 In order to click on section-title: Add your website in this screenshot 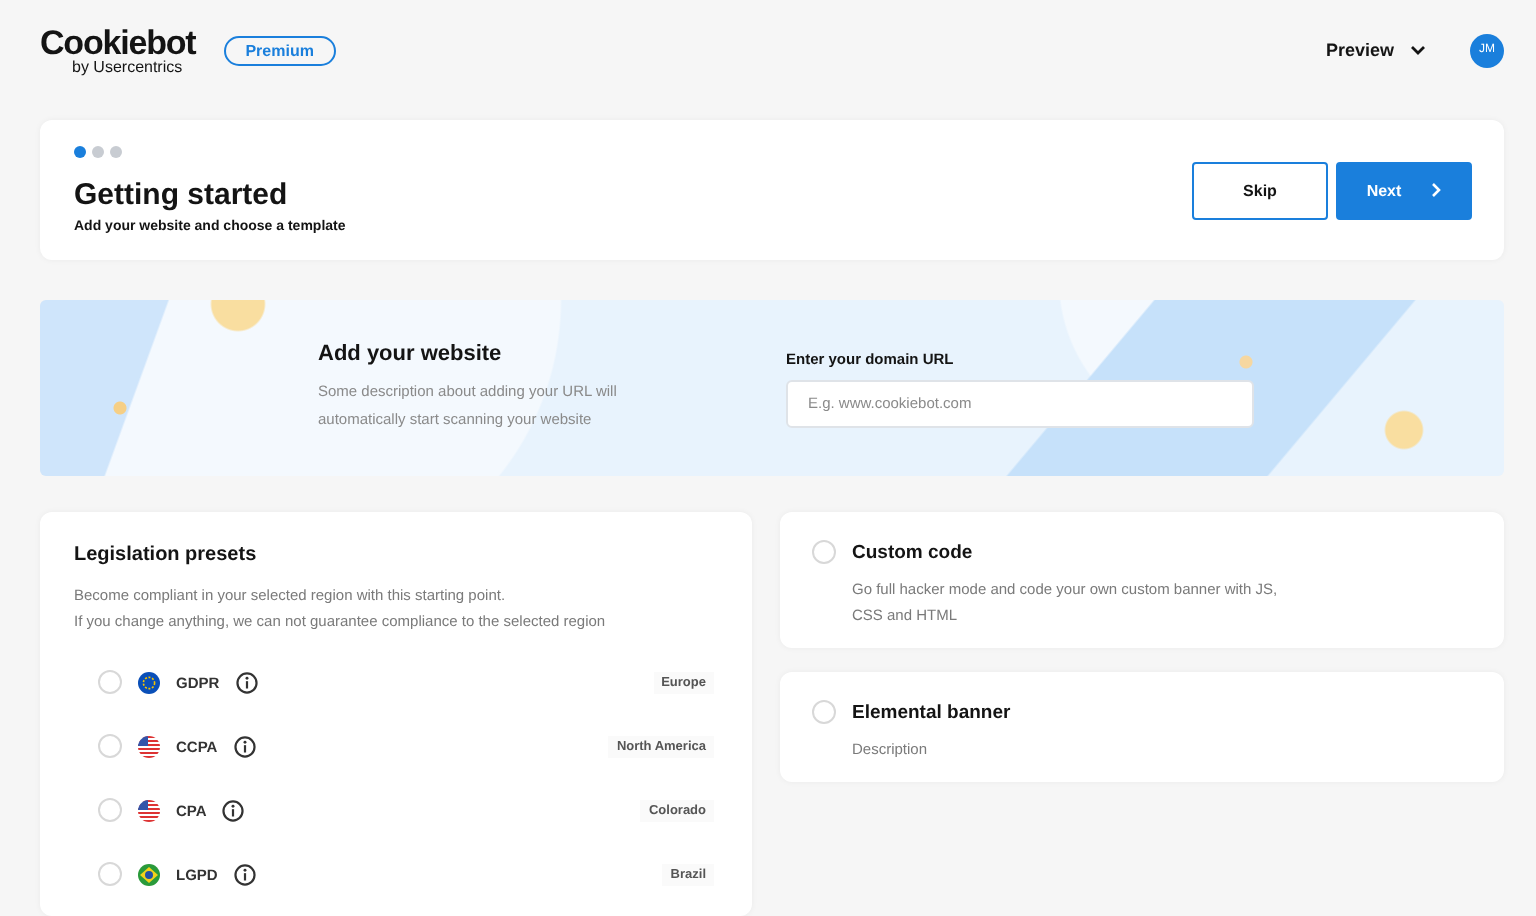, I will do `click(411, 354)`.